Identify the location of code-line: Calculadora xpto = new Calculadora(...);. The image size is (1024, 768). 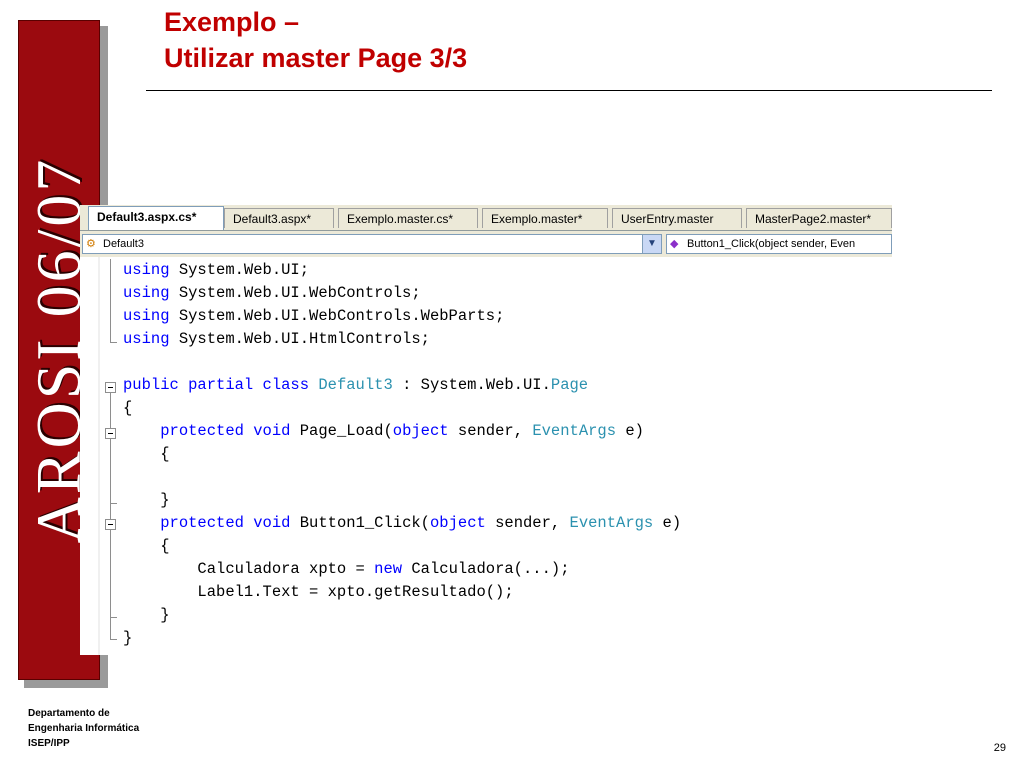
(346, 569).